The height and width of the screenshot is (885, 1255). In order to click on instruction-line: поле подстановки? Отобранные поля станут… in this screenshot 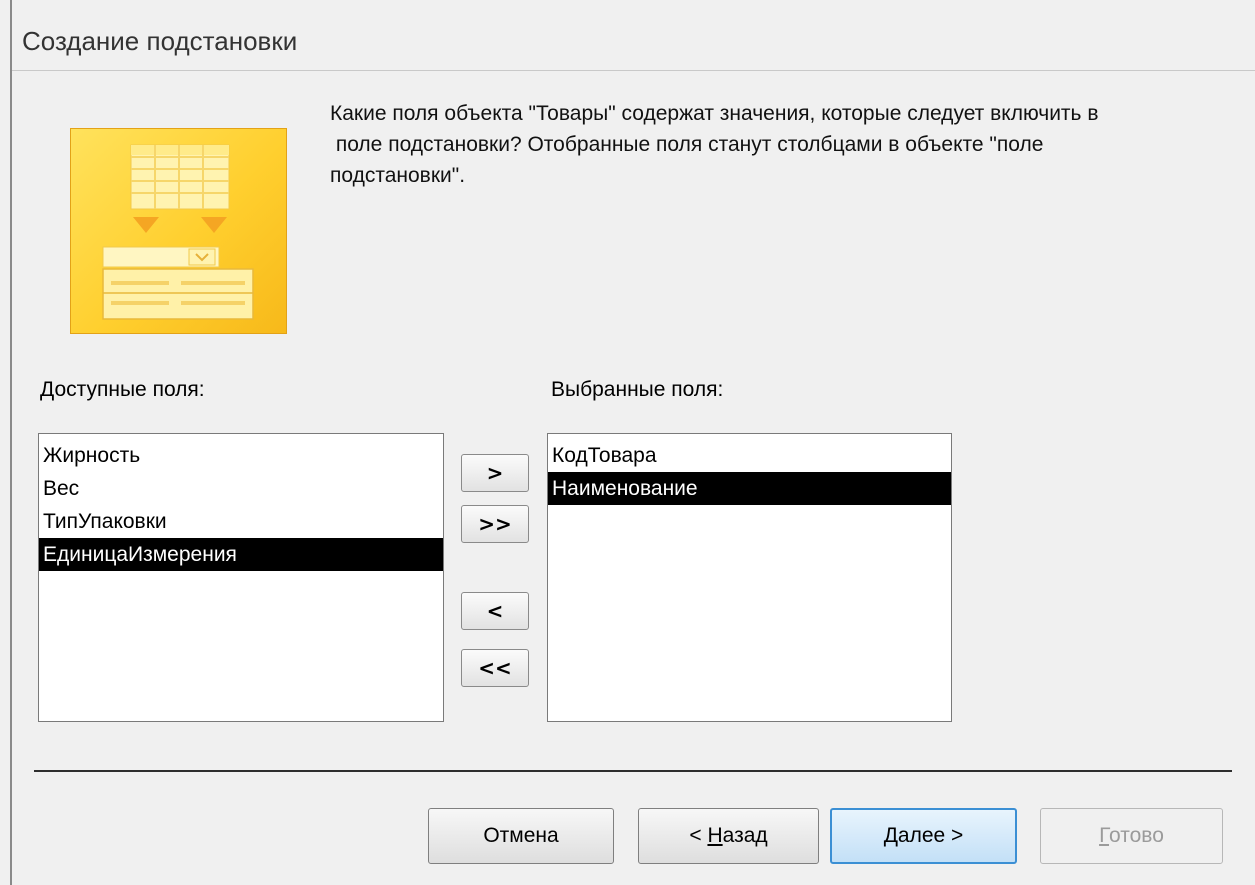, I will do `click(687, 144)`.